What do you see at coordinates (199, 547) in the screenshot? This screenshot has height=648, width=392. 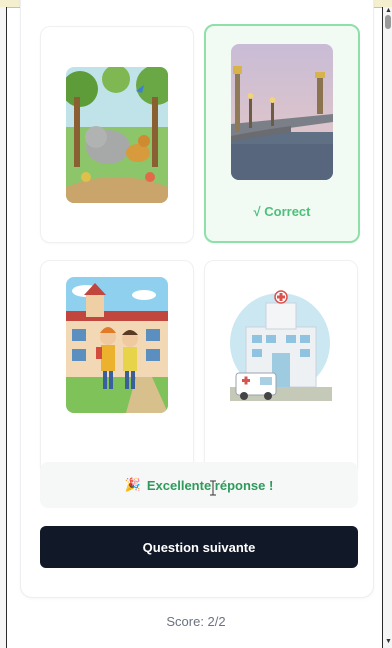 I see `next-question-button: Question suivante` at bounding box center [199, 547].